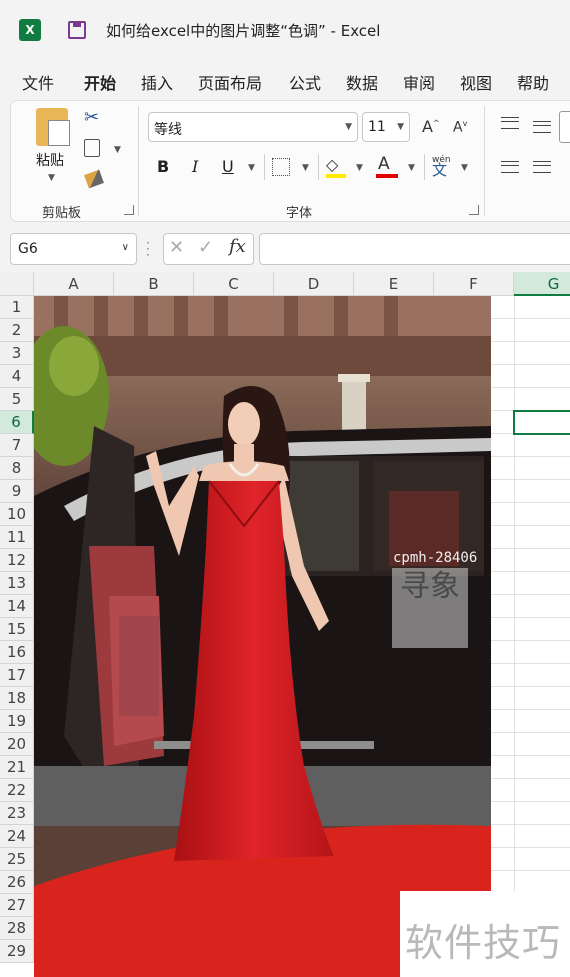 The width and height of the screenshot is (570, 977). What do you see at coordinates (414, 249) in the screenshot?
I see `formula-input` at bounding box center [414, 249].